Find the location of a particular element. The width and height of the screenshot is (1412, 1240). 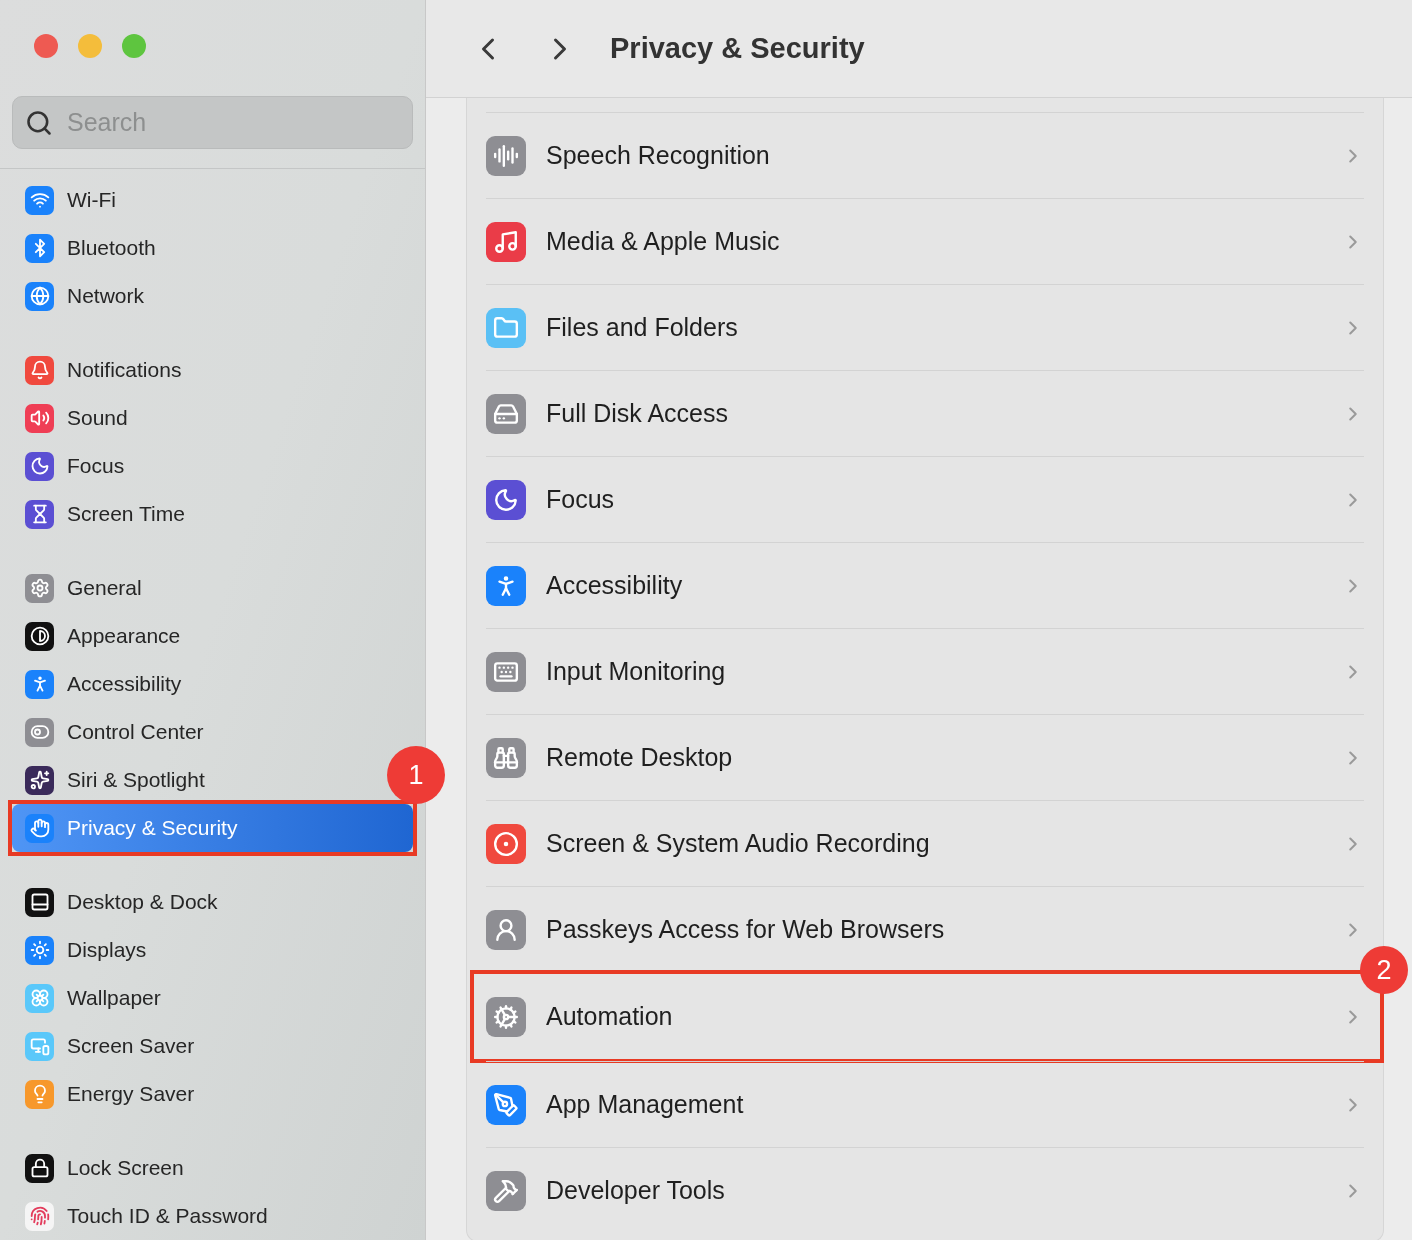

step-badge: 2 is located at coordinates (1384, 970).